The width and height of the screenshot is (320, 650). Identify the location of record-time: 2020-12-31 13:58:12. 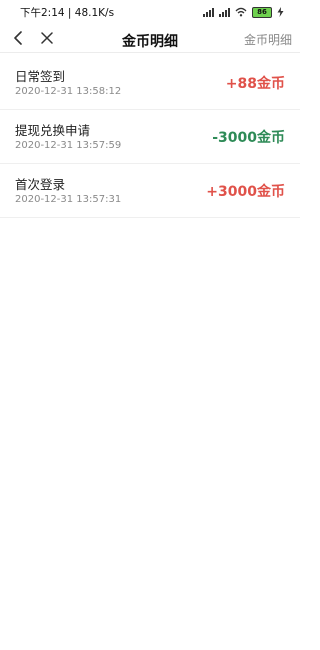
(68, 91).